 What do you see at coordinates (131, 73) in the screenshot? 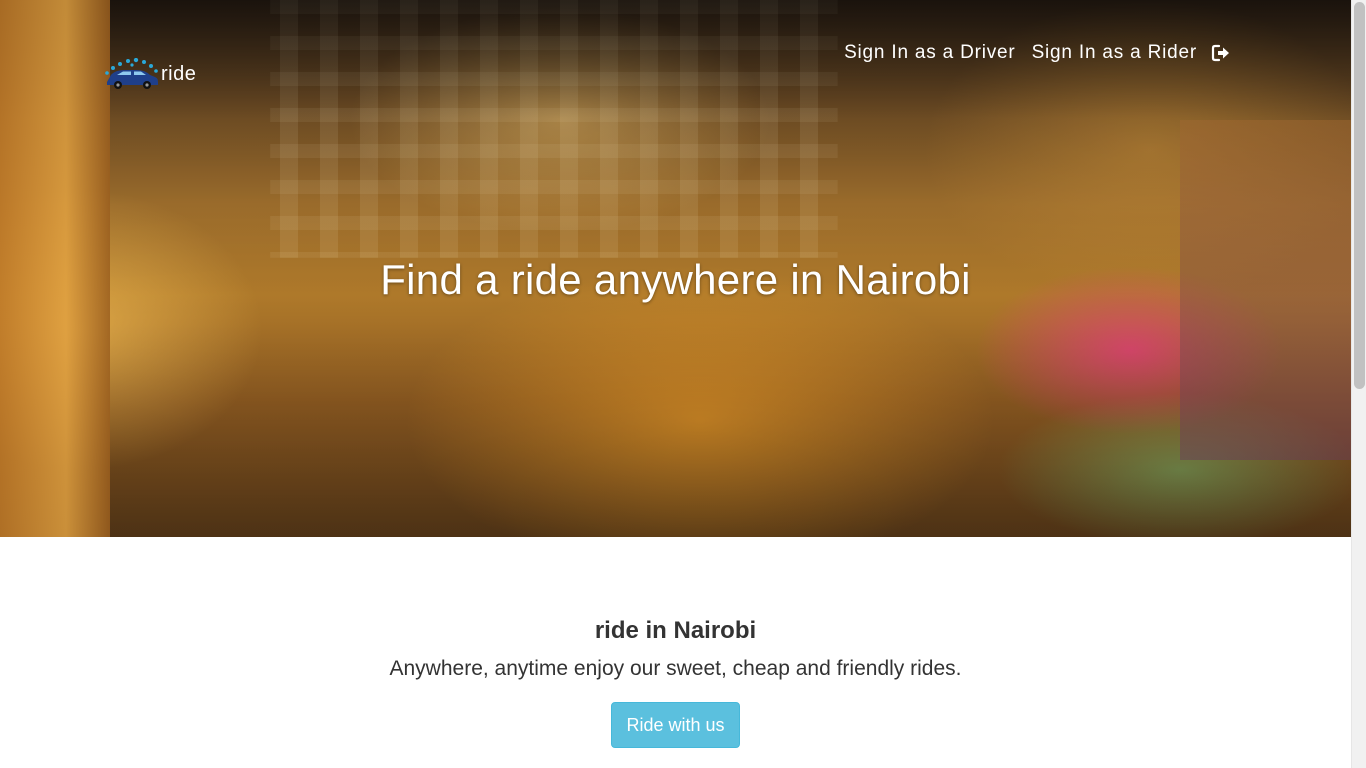
I see `car-logo-icon` at bounding box center [131, 73].